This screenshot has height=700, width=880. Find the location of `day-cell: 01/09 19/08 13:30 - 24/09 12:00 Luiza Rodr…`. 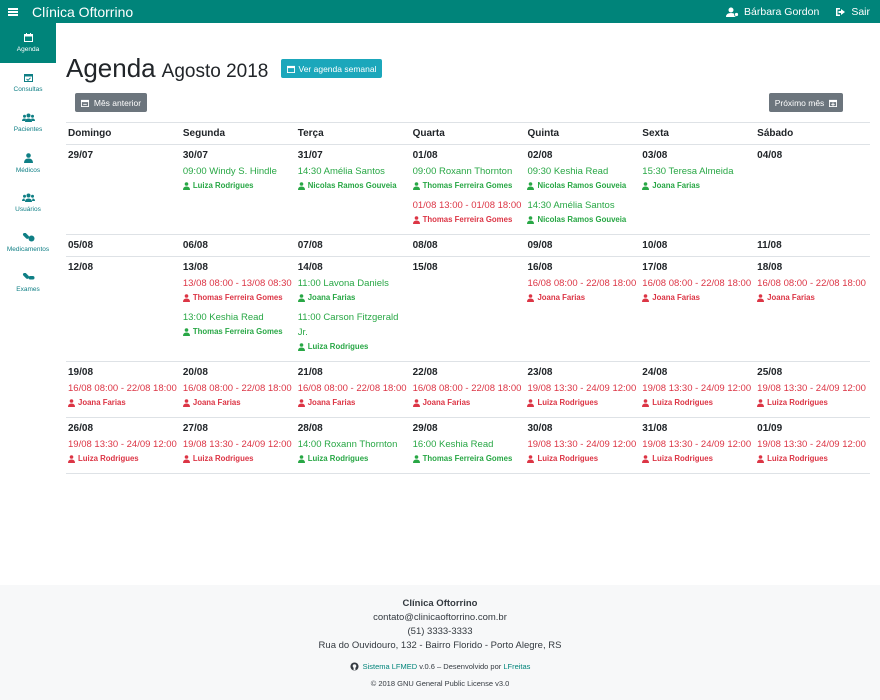

day-cell: 01/09 19/08 13:30 - 24/09 12:00 Luiza Rodr… is located at coordinates (812, 445).